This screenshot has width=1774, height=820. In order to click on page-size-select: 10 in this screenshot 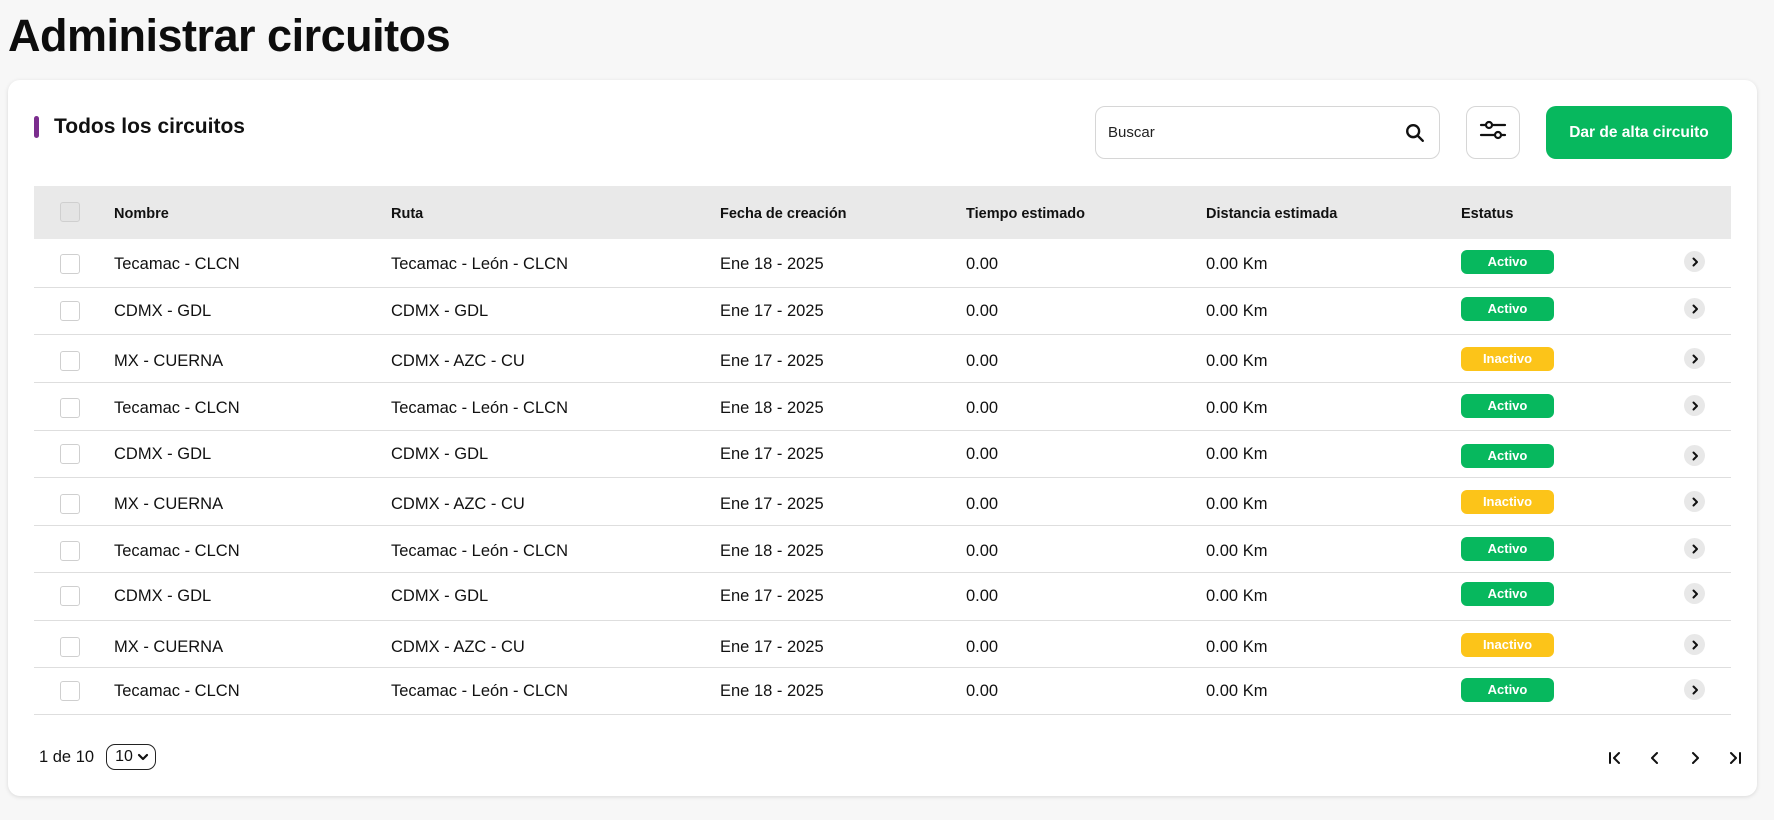, I will do `click(131, 757)`.